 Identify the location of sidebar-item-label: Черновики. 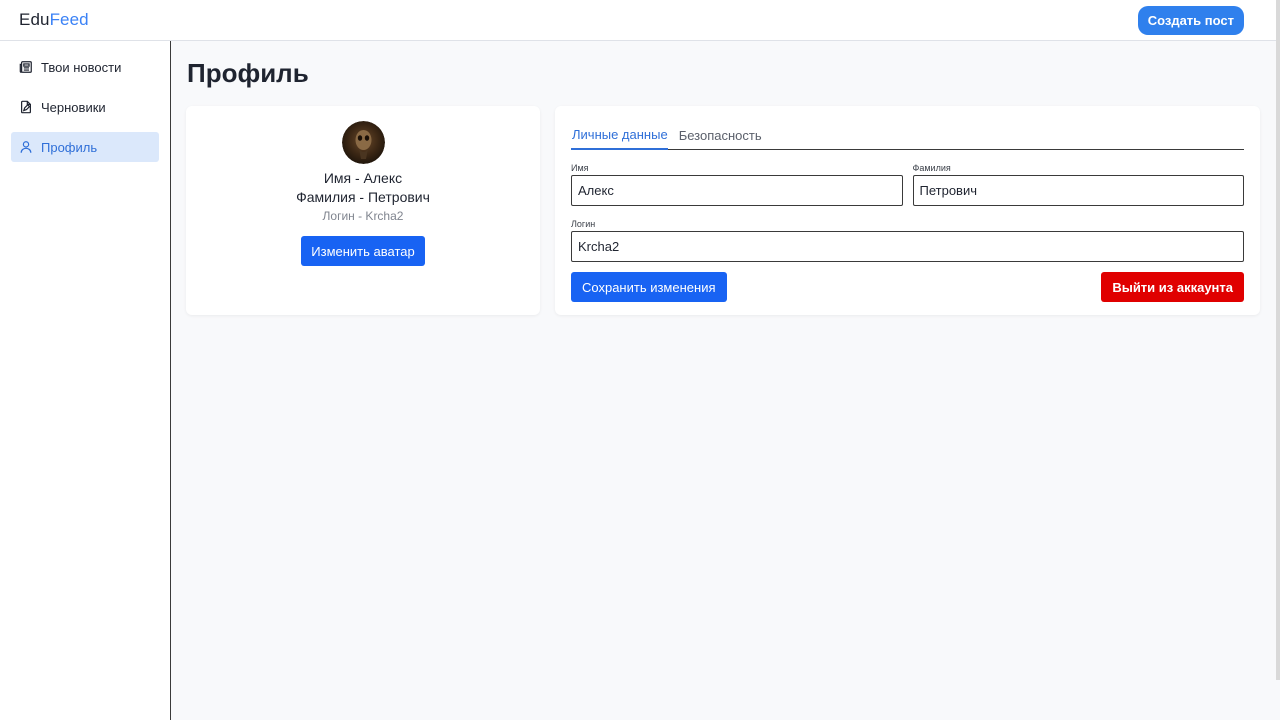
(73, 107).